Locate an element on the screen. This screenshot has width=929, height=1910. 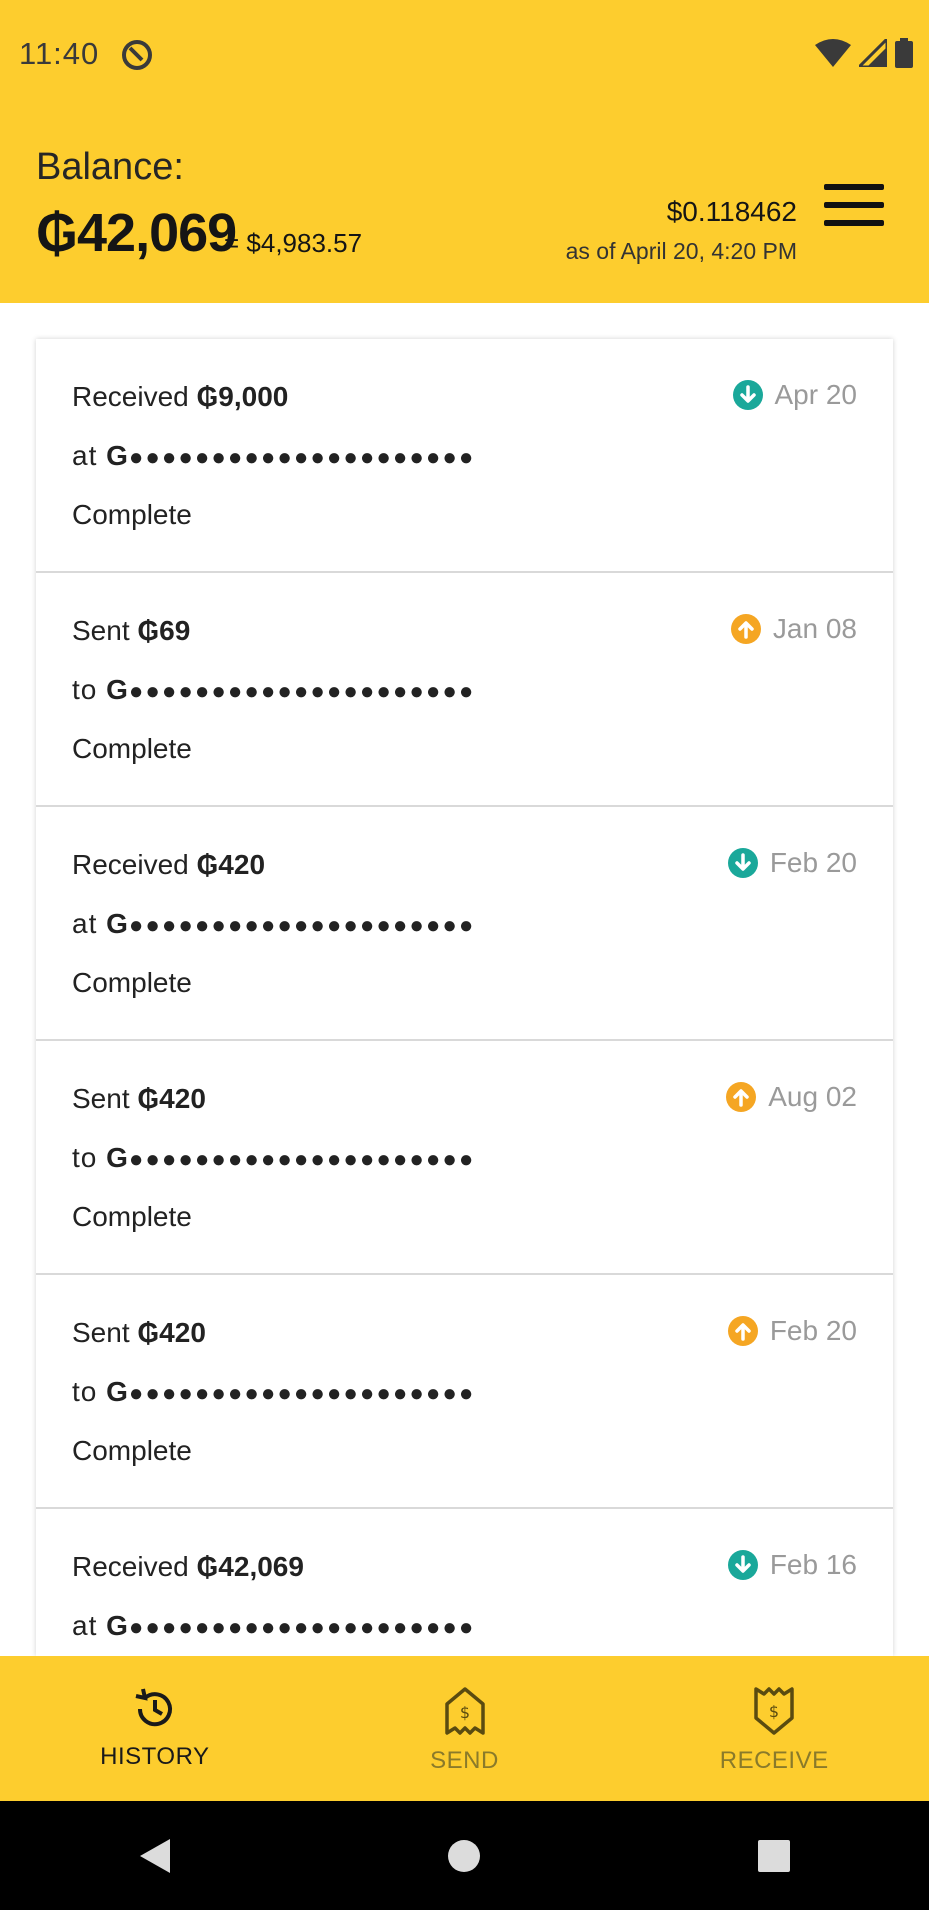
transaction-summary: Received ₲420 is located at coordinates (168, 865).